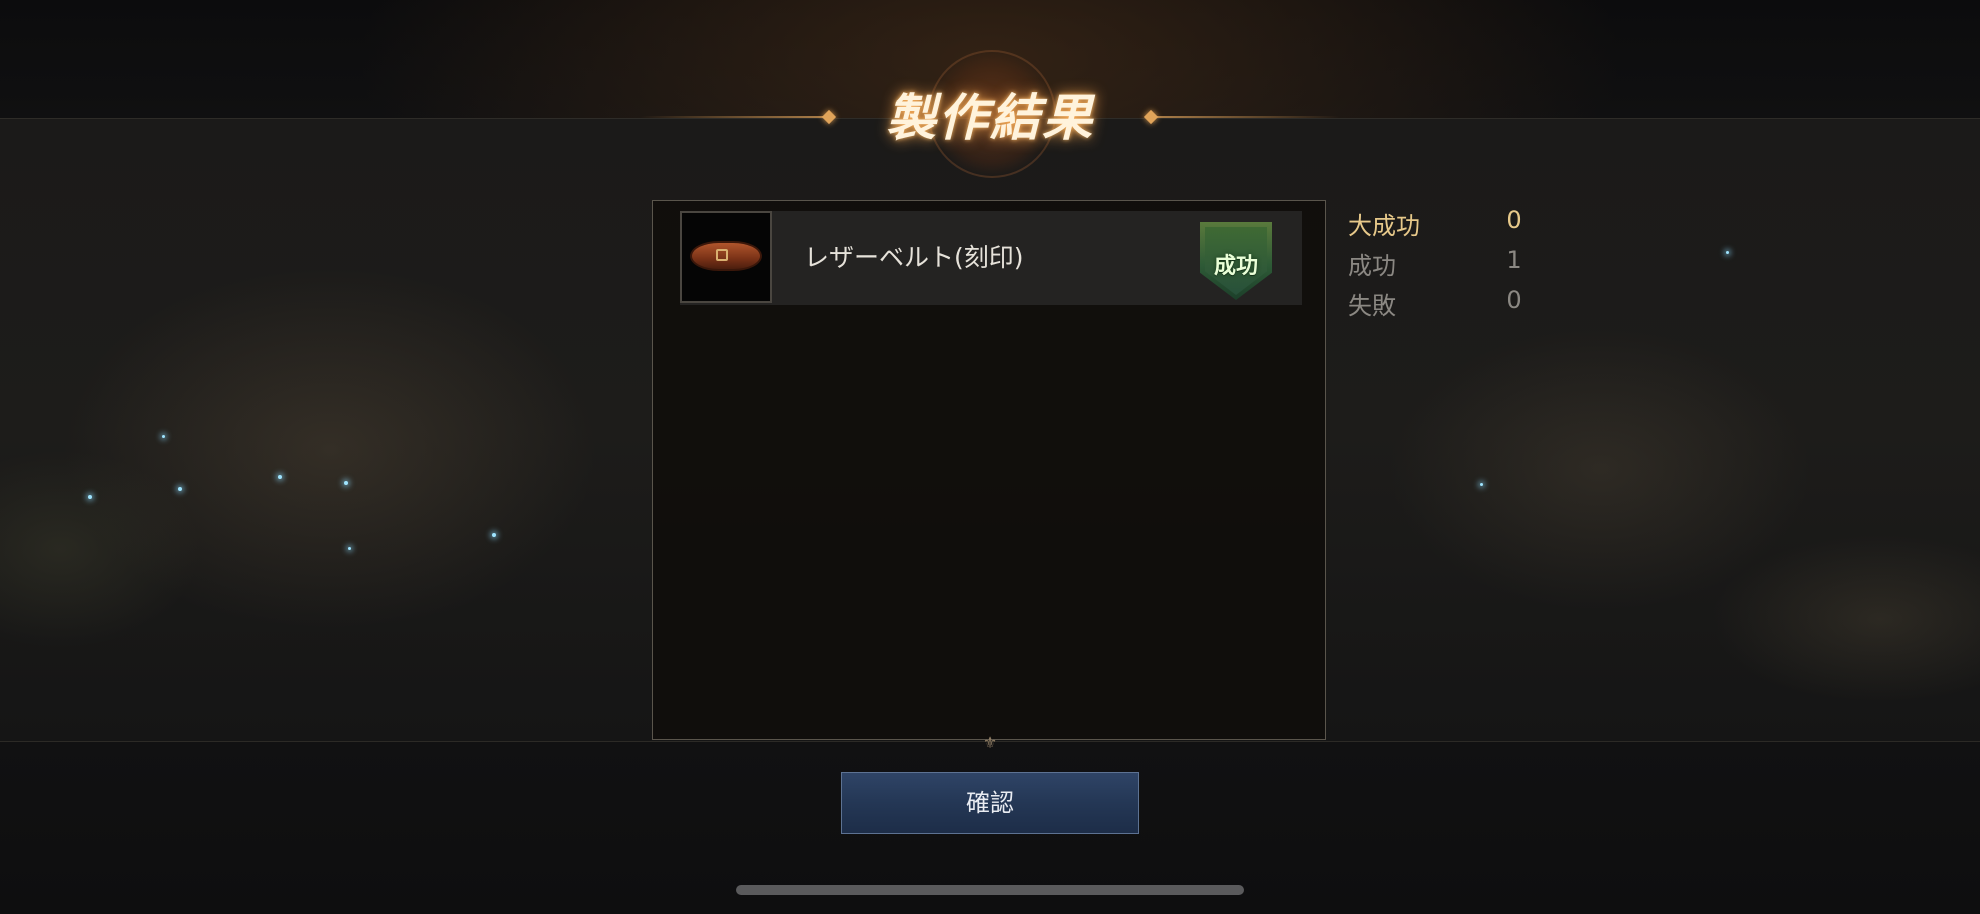 This screenshot has height=914, width=1980. I want to click on stat-label: 成功, so click(1372, 266).